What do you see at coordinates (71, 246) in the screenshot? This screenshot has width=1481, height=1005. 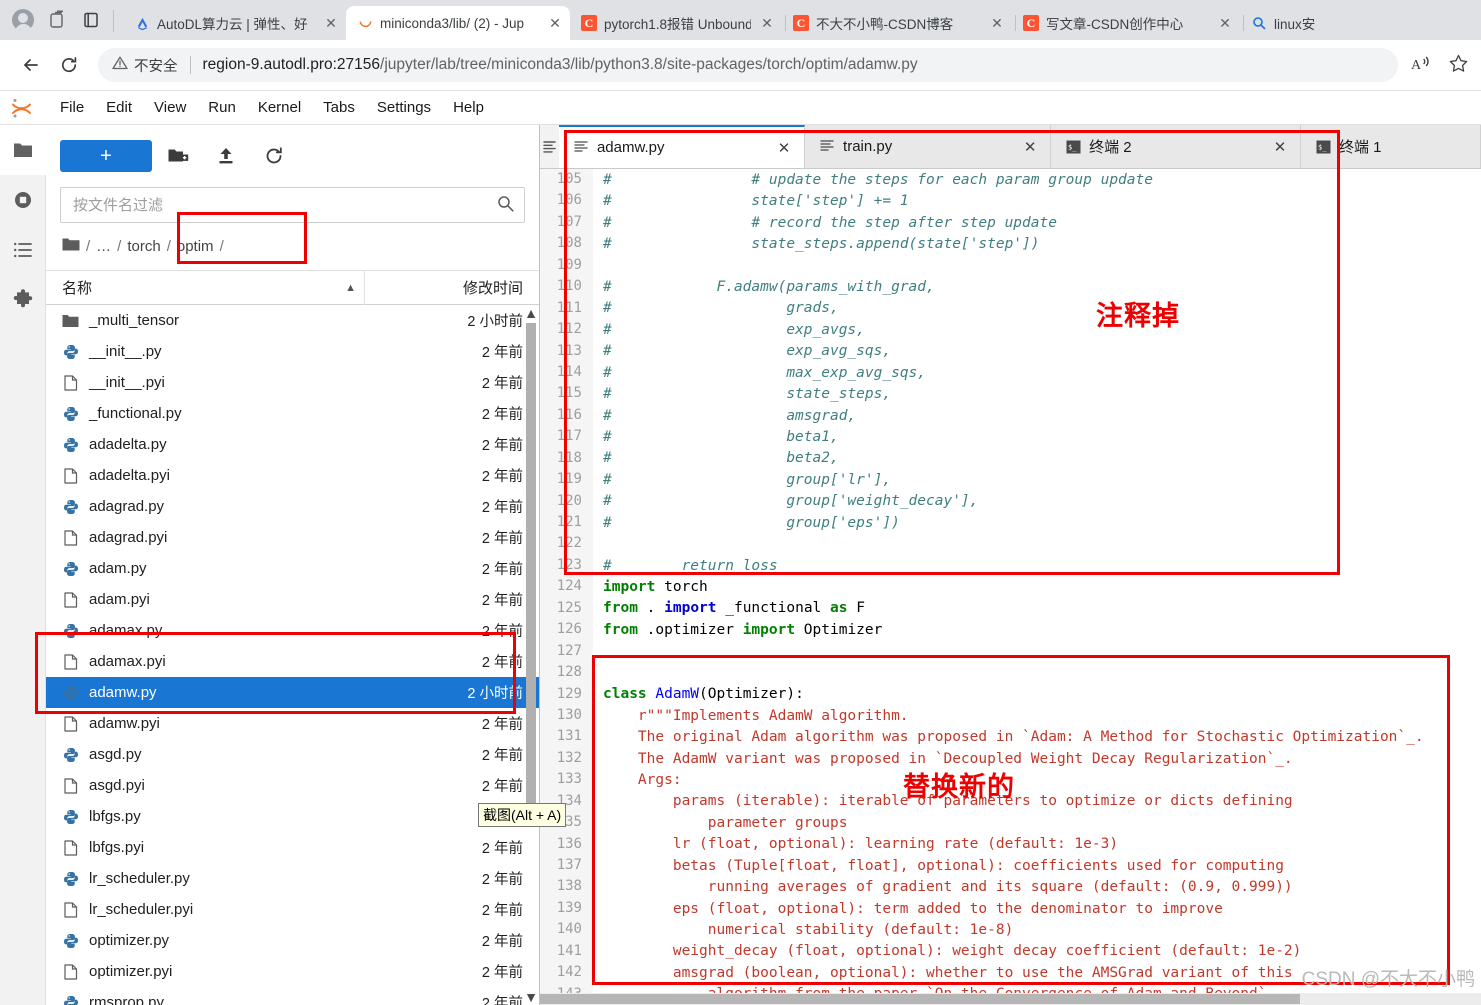 I see `home-folder-icon` at bounding box center [71, 246].